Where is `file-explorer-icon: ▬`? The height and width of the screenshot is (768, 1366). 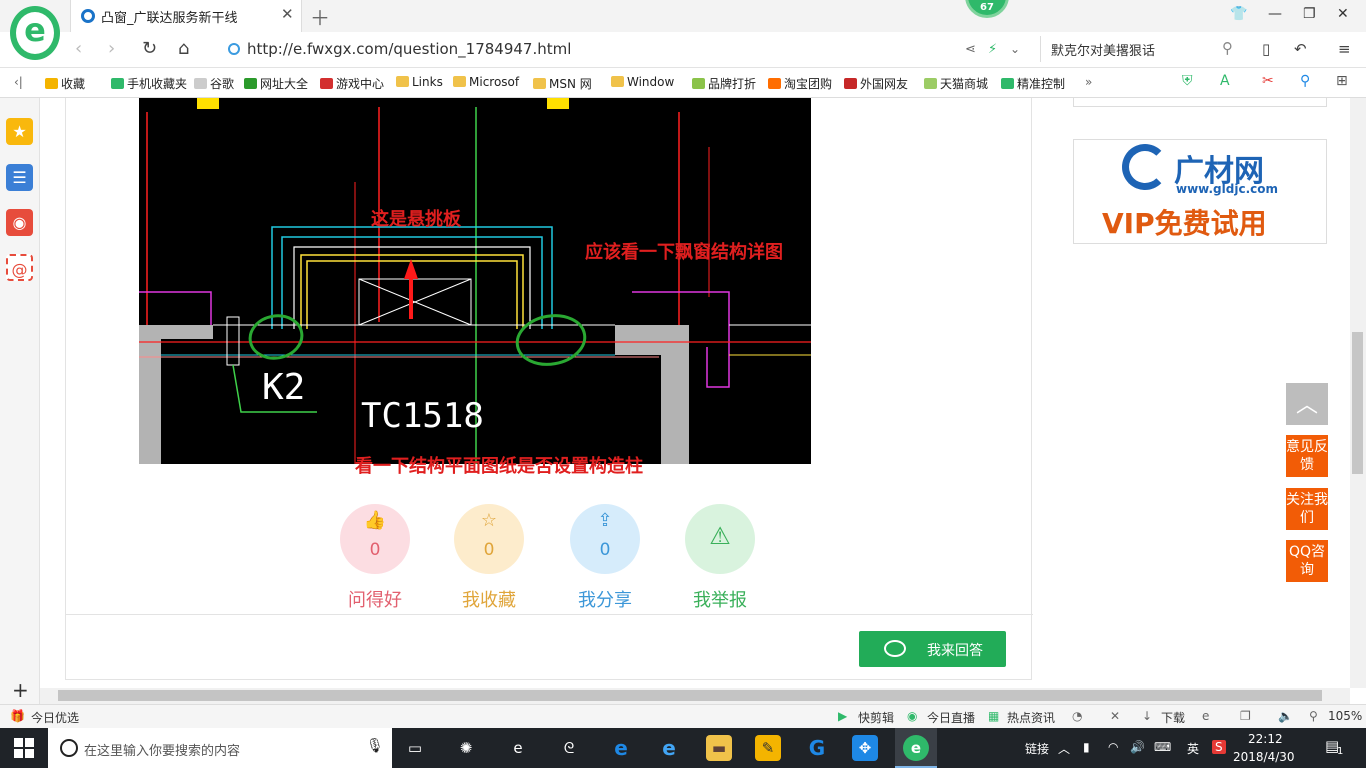 file-explorer-icon: ▬ is located at coordinates (719, 748).